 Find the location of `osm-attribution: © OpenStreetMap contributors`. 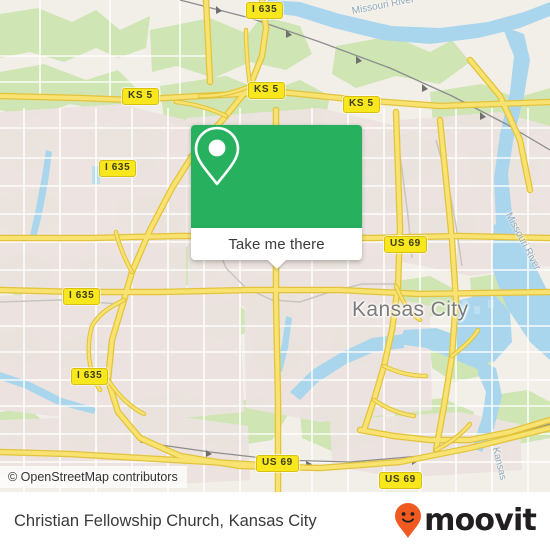

osm-attribution: © OpenStreetMap contributors is located at coordinates (93, 477).